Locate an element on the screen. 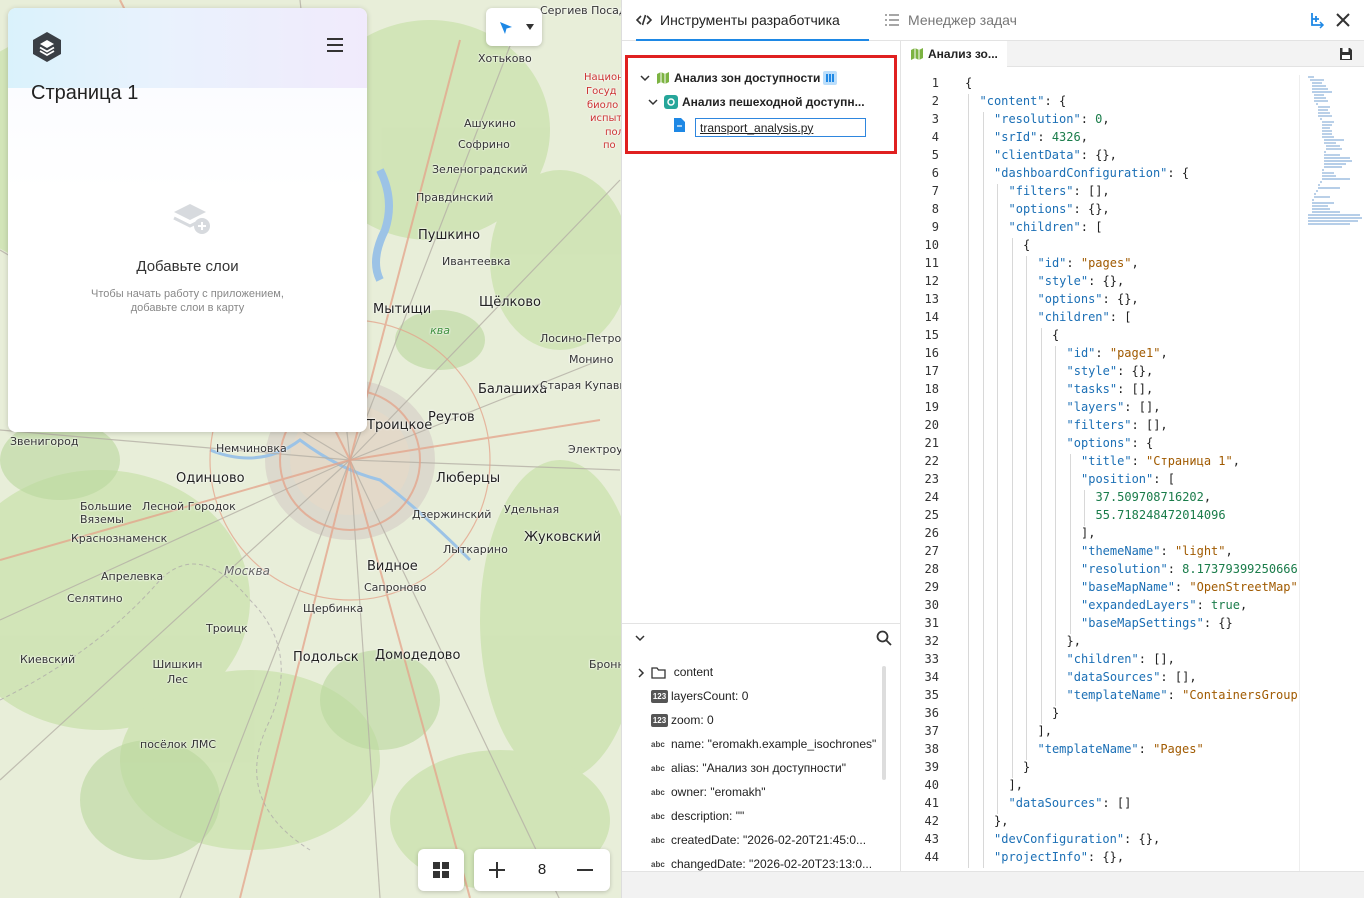 The width and height of the screenshot is (1364, 898). chevron-right-icon is located at coordinates (641, 673).